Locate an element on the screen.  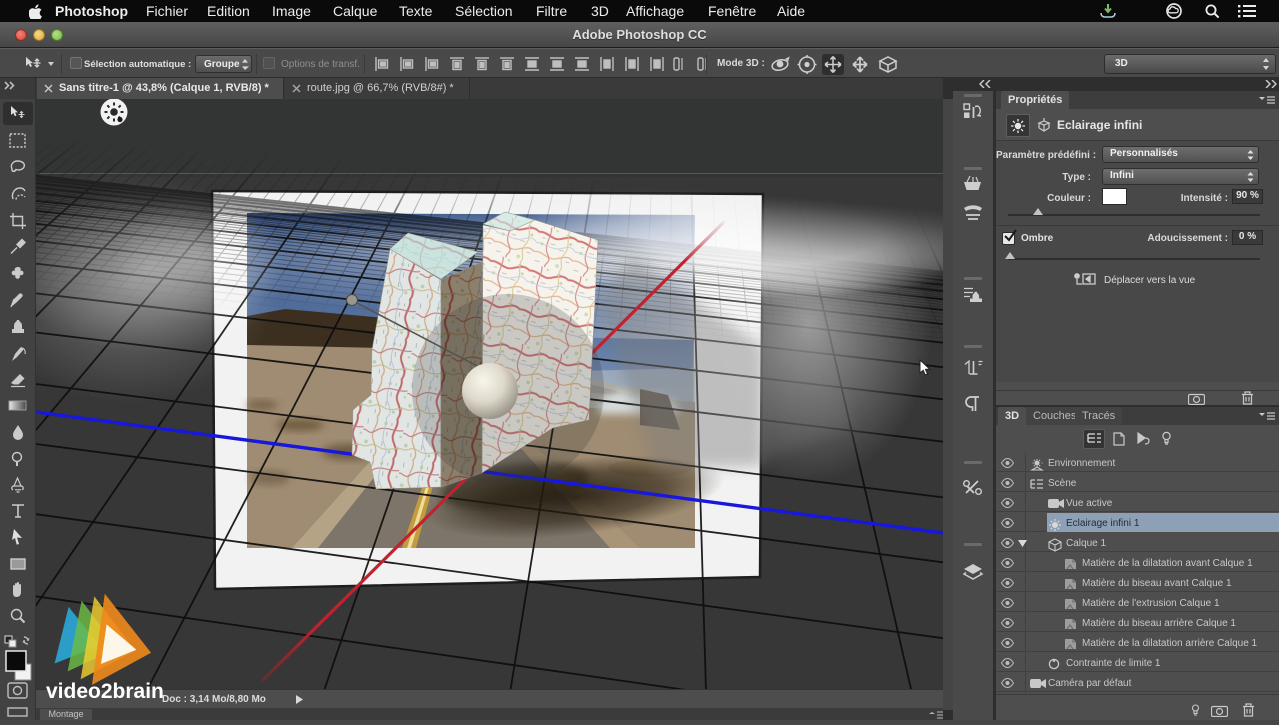
svg-text: video2brain is located at coordinates (105, 691).